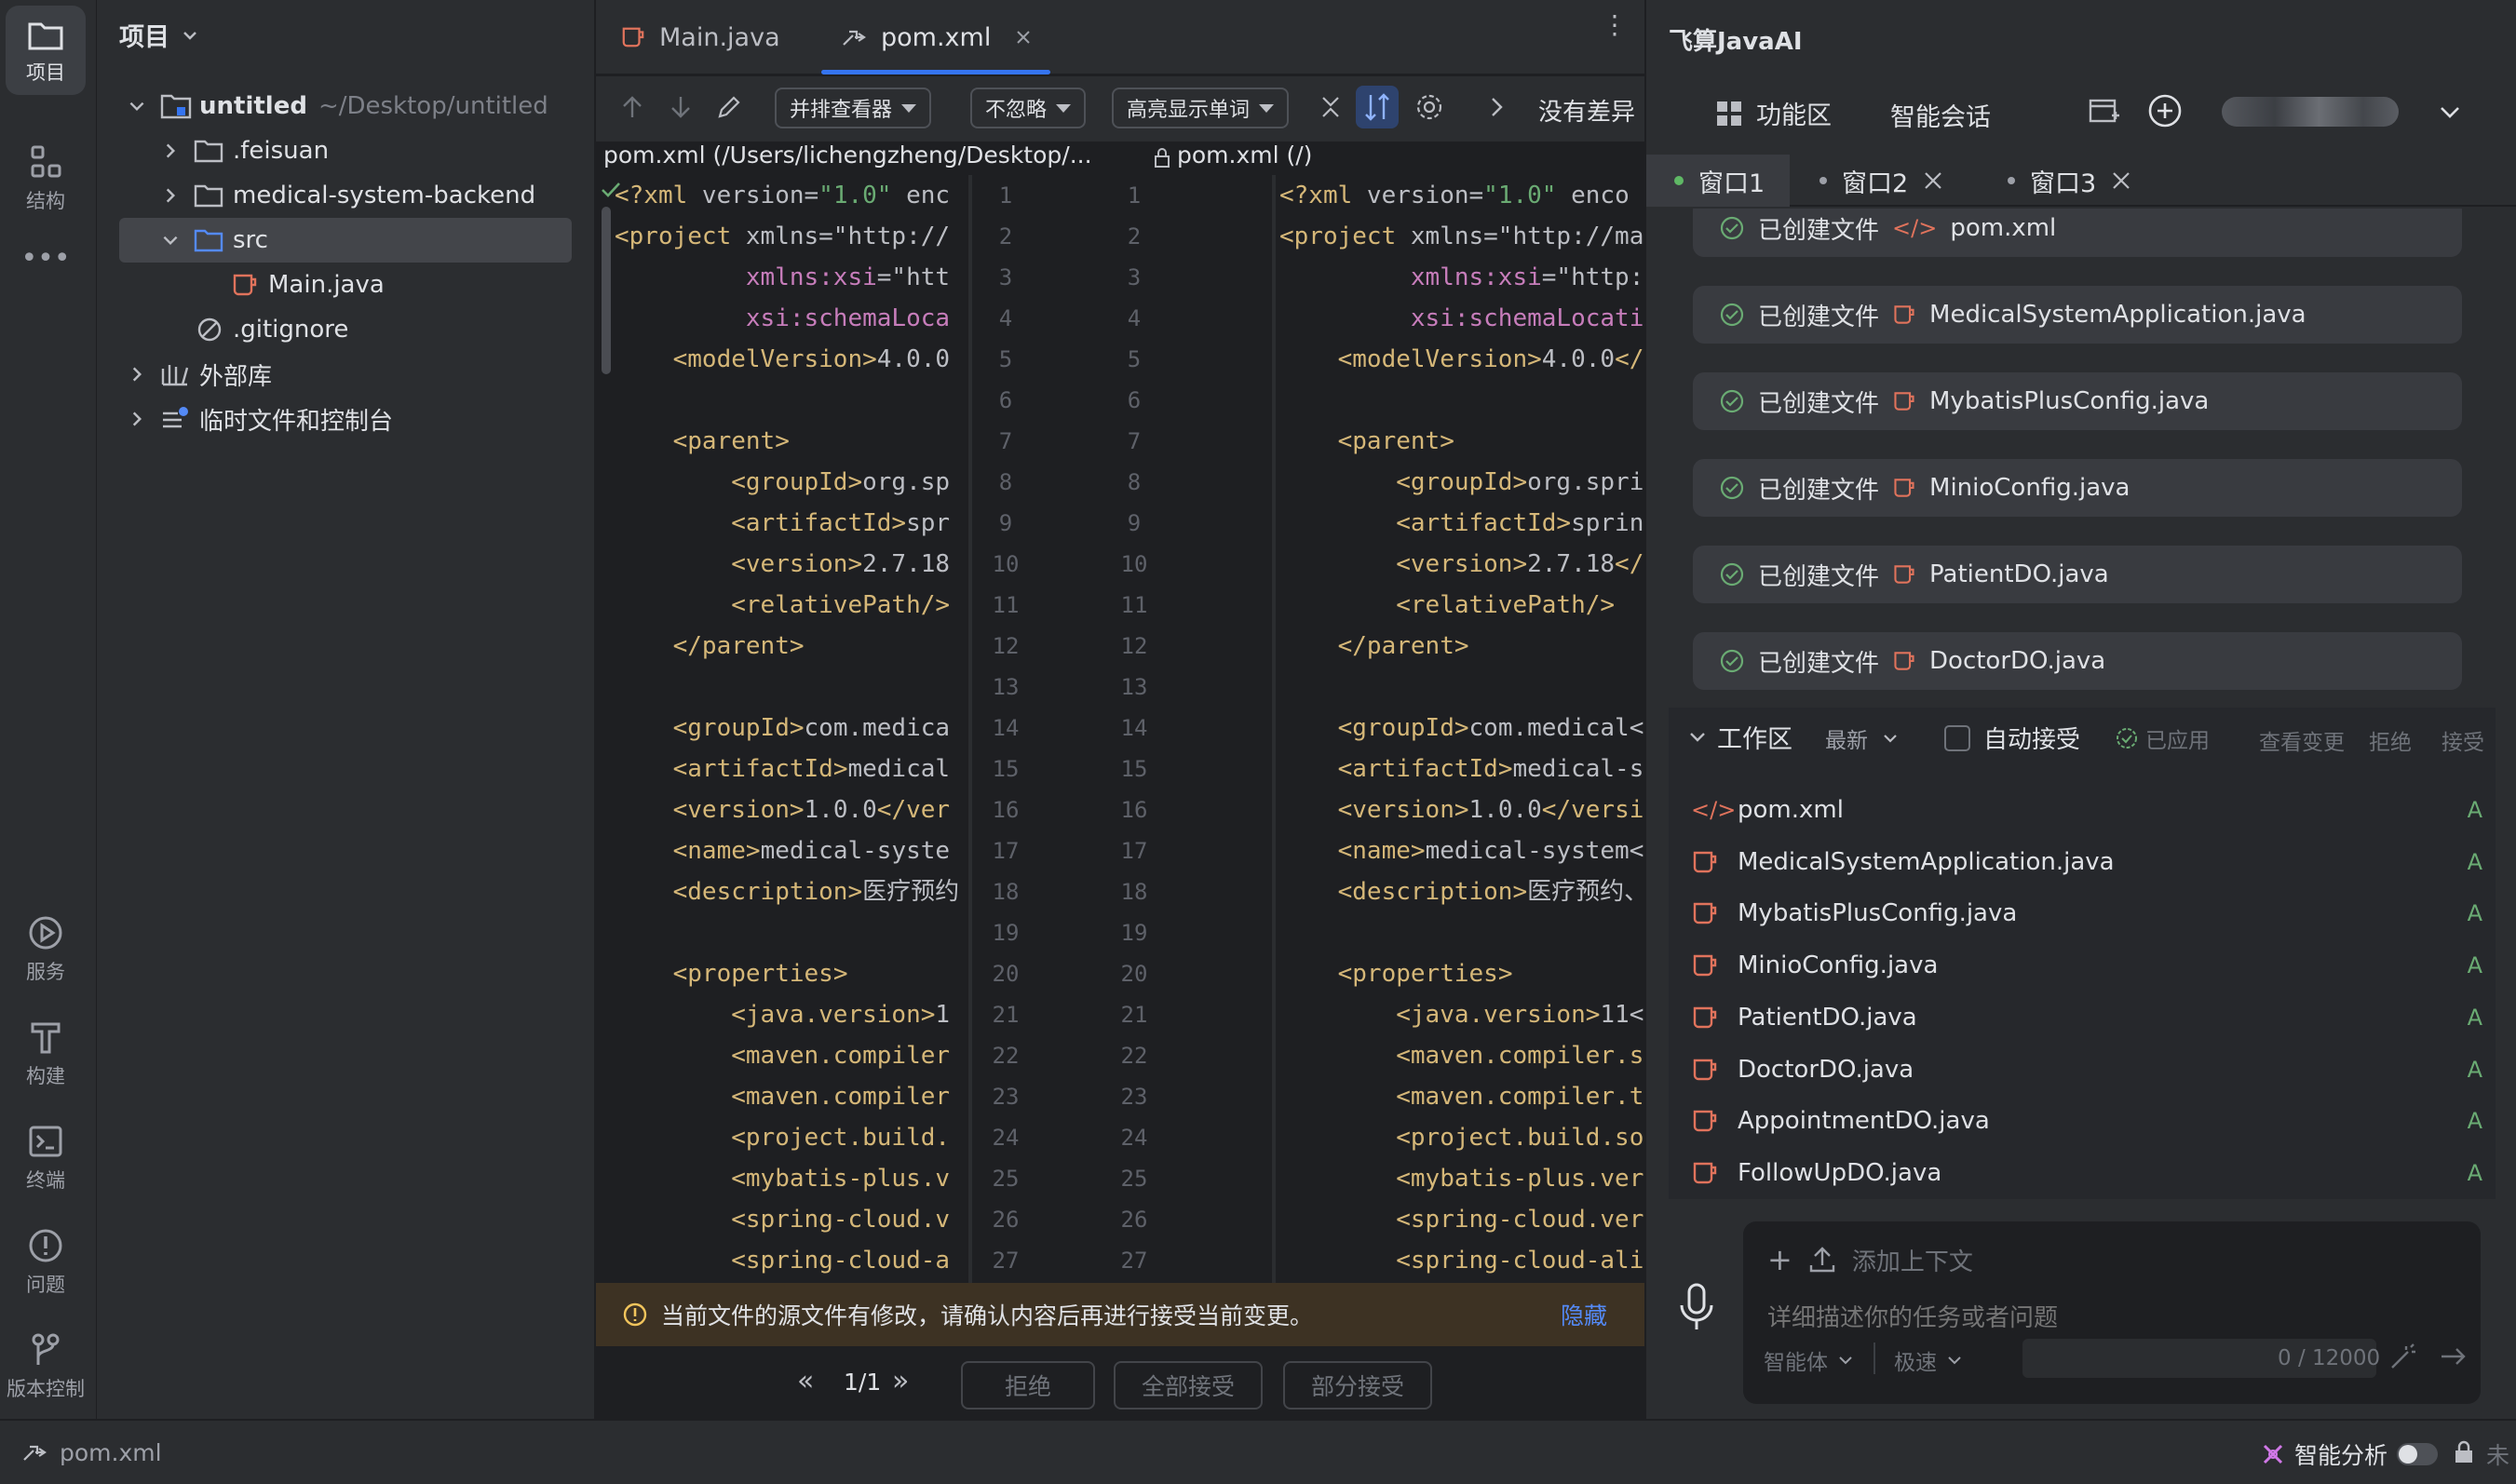  What do you see at coordinates (176, 106) in the screenshot?
I see `module-folder-icon` at bounding box center [176, 106].